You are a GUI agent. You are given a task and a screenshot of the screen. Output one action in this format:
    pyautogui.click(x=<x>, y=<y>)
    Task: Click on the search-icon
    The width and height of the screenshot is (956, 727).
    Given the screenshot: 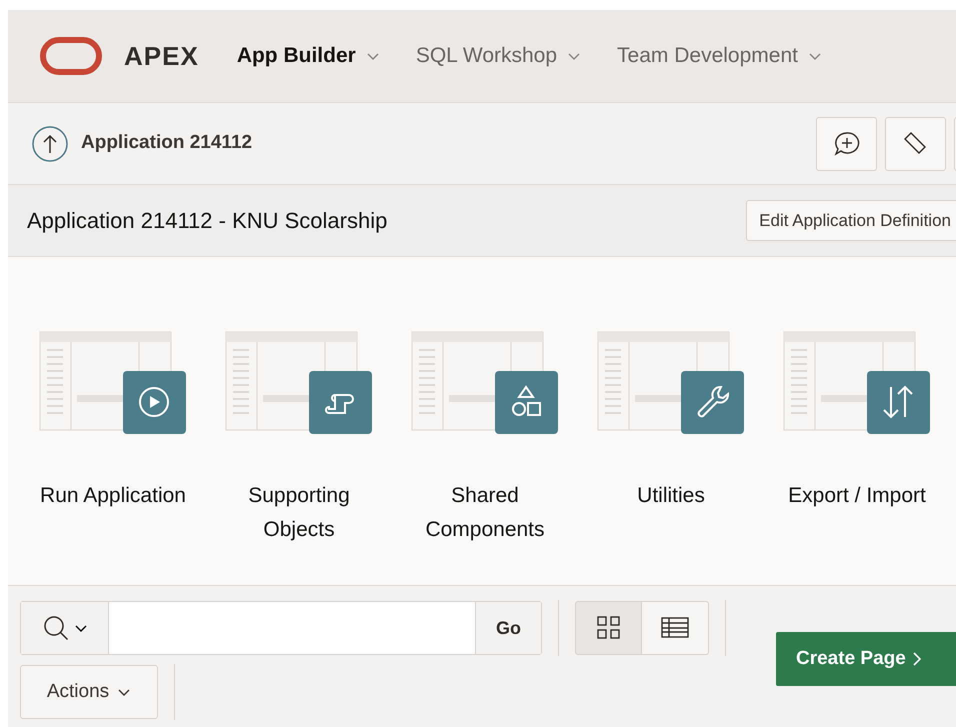 What is the action you would take?
    pyautogui.click(x=56, y=628)
    